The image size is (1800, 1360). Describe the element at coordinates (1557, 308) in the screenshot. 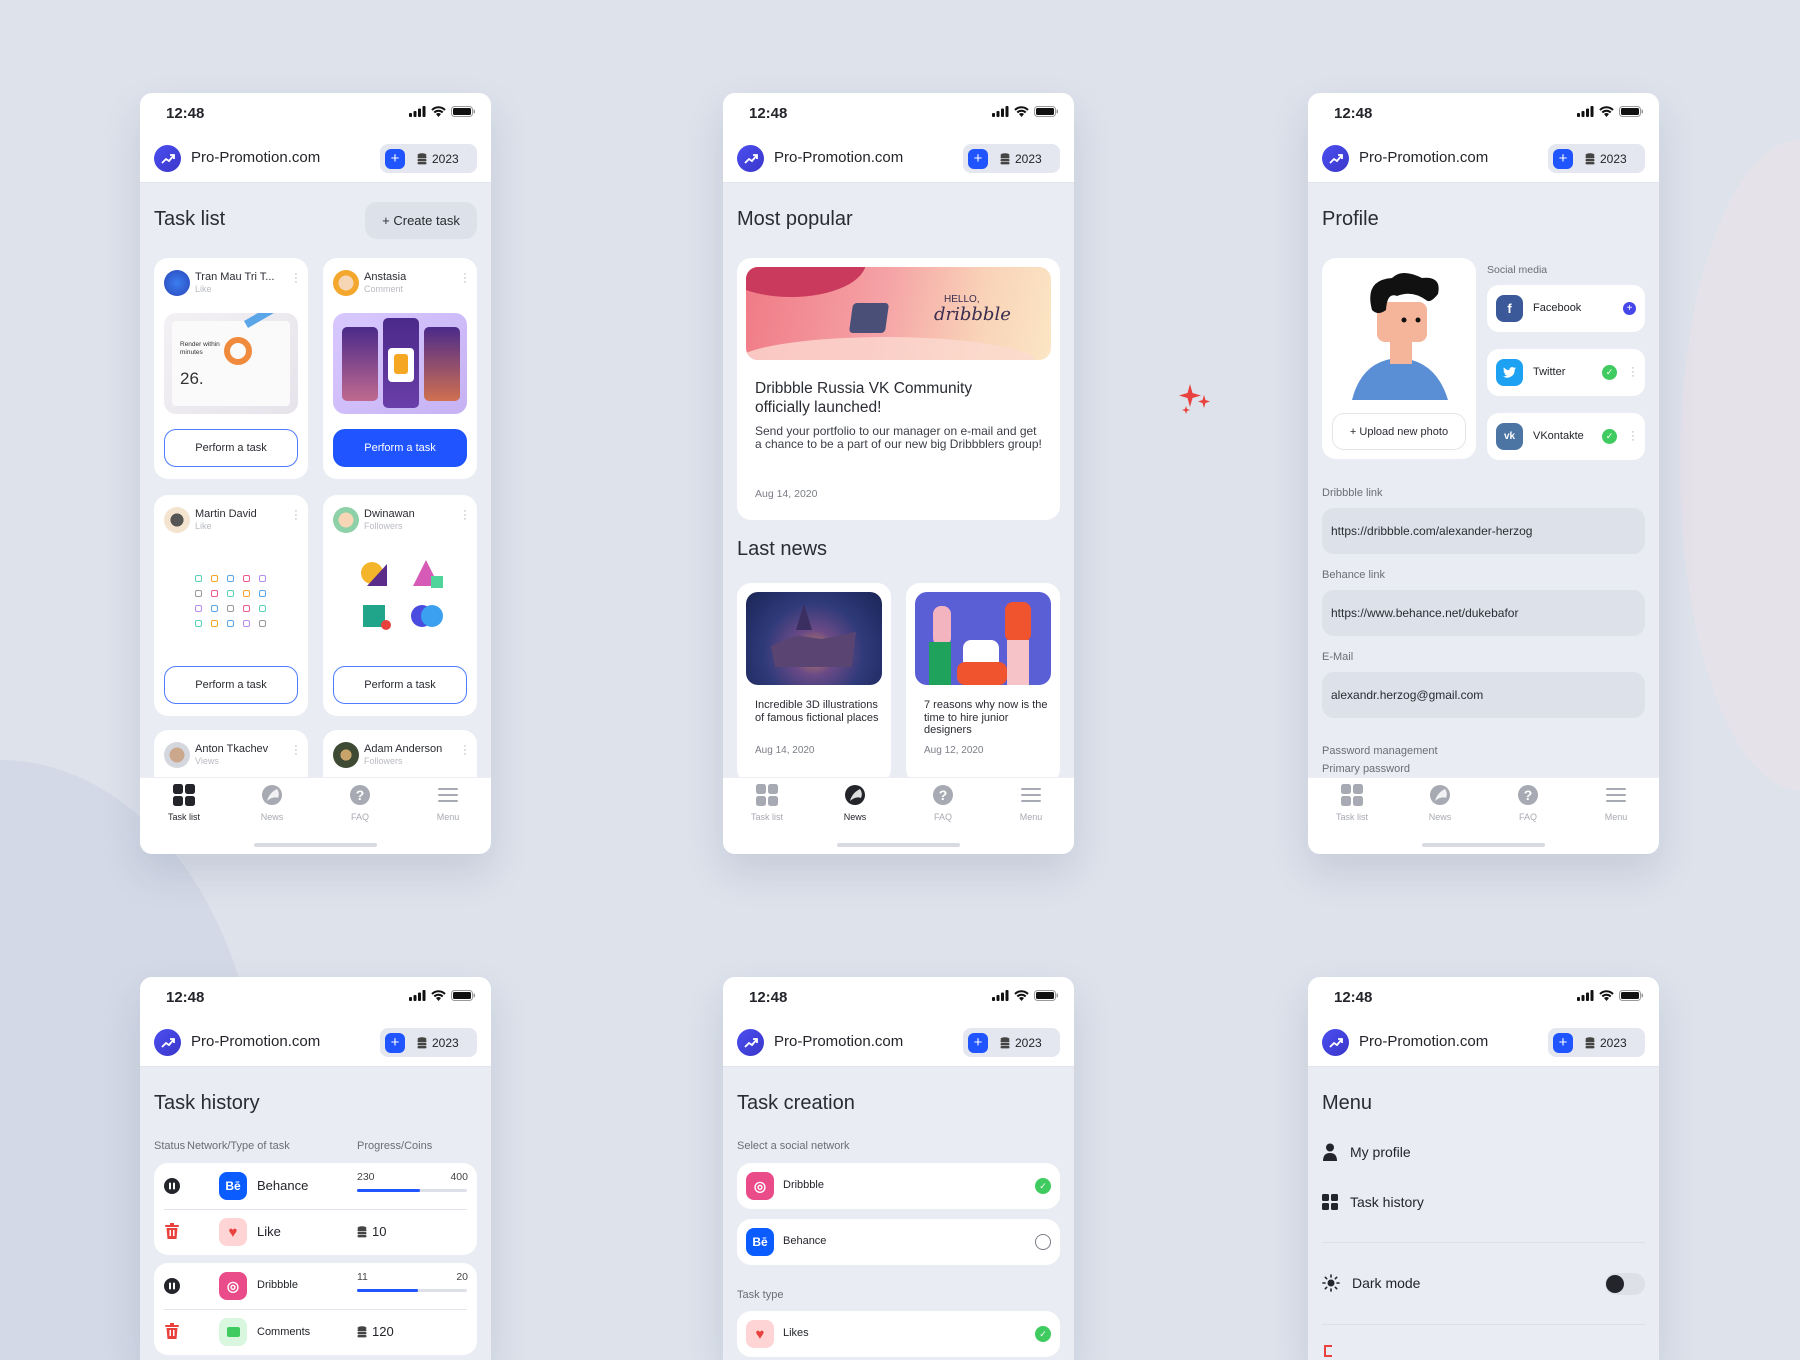

I see `social-name: Facebook` at that location.